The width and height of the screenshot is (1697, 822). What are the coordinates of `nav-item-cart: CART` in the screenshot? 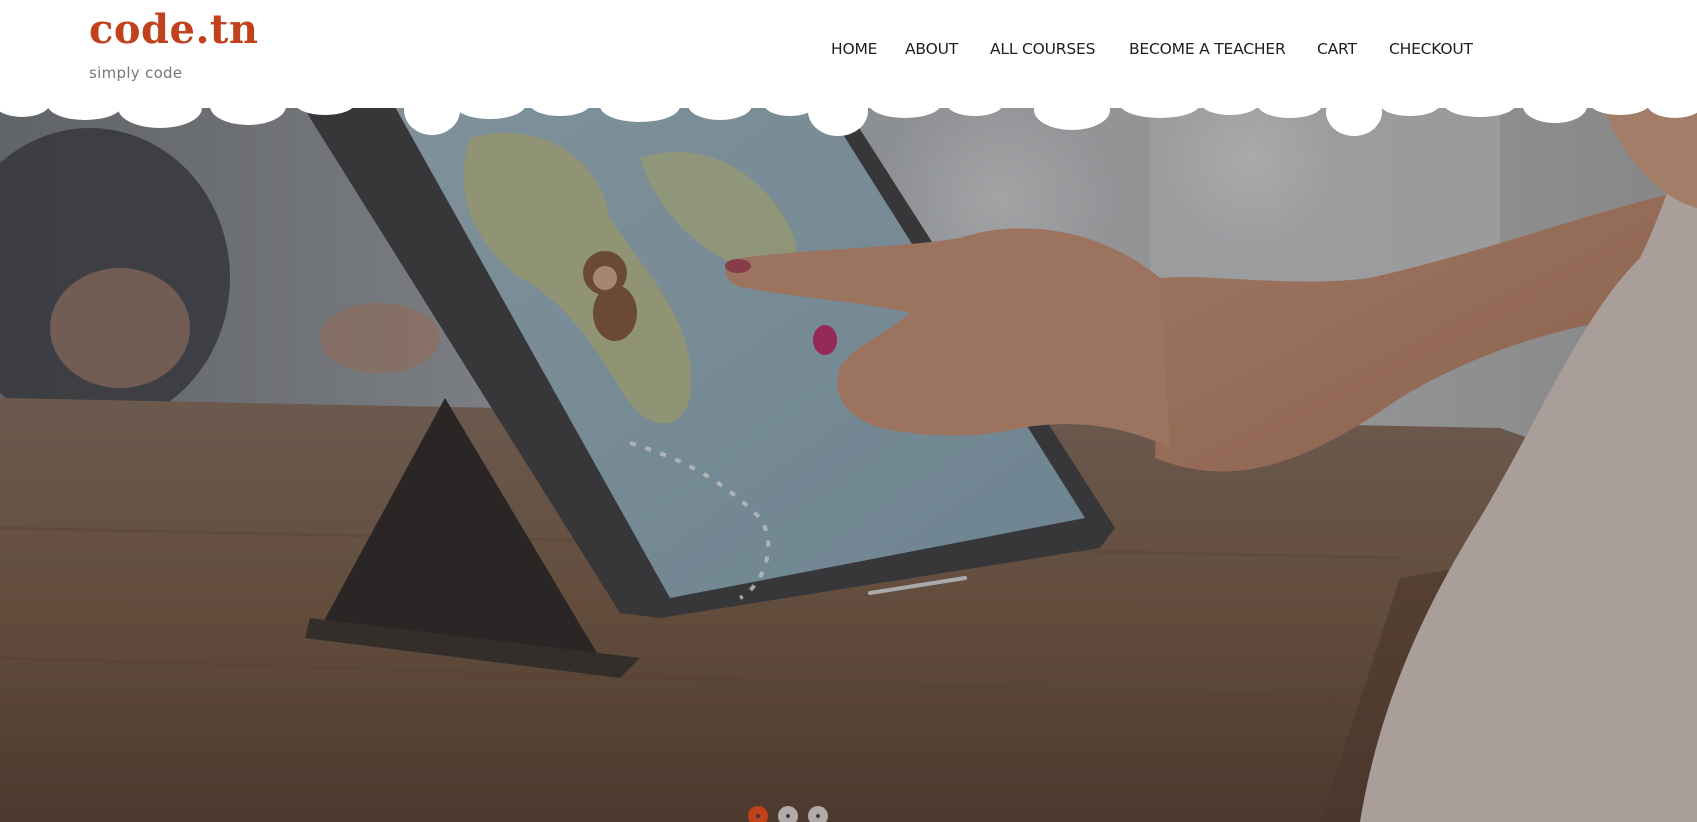 It's located at (1337, 49).